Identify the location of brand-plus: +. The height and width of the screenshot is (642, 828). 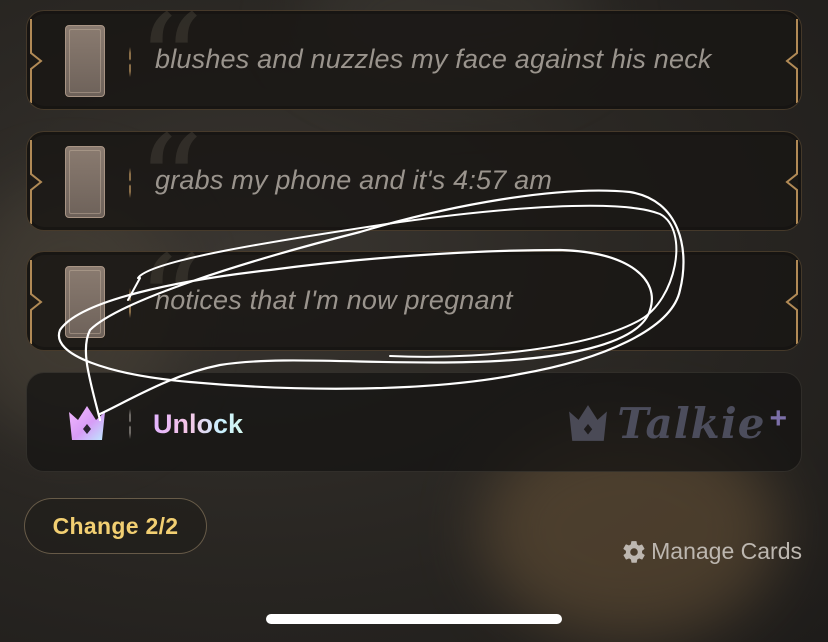
(778, 418).